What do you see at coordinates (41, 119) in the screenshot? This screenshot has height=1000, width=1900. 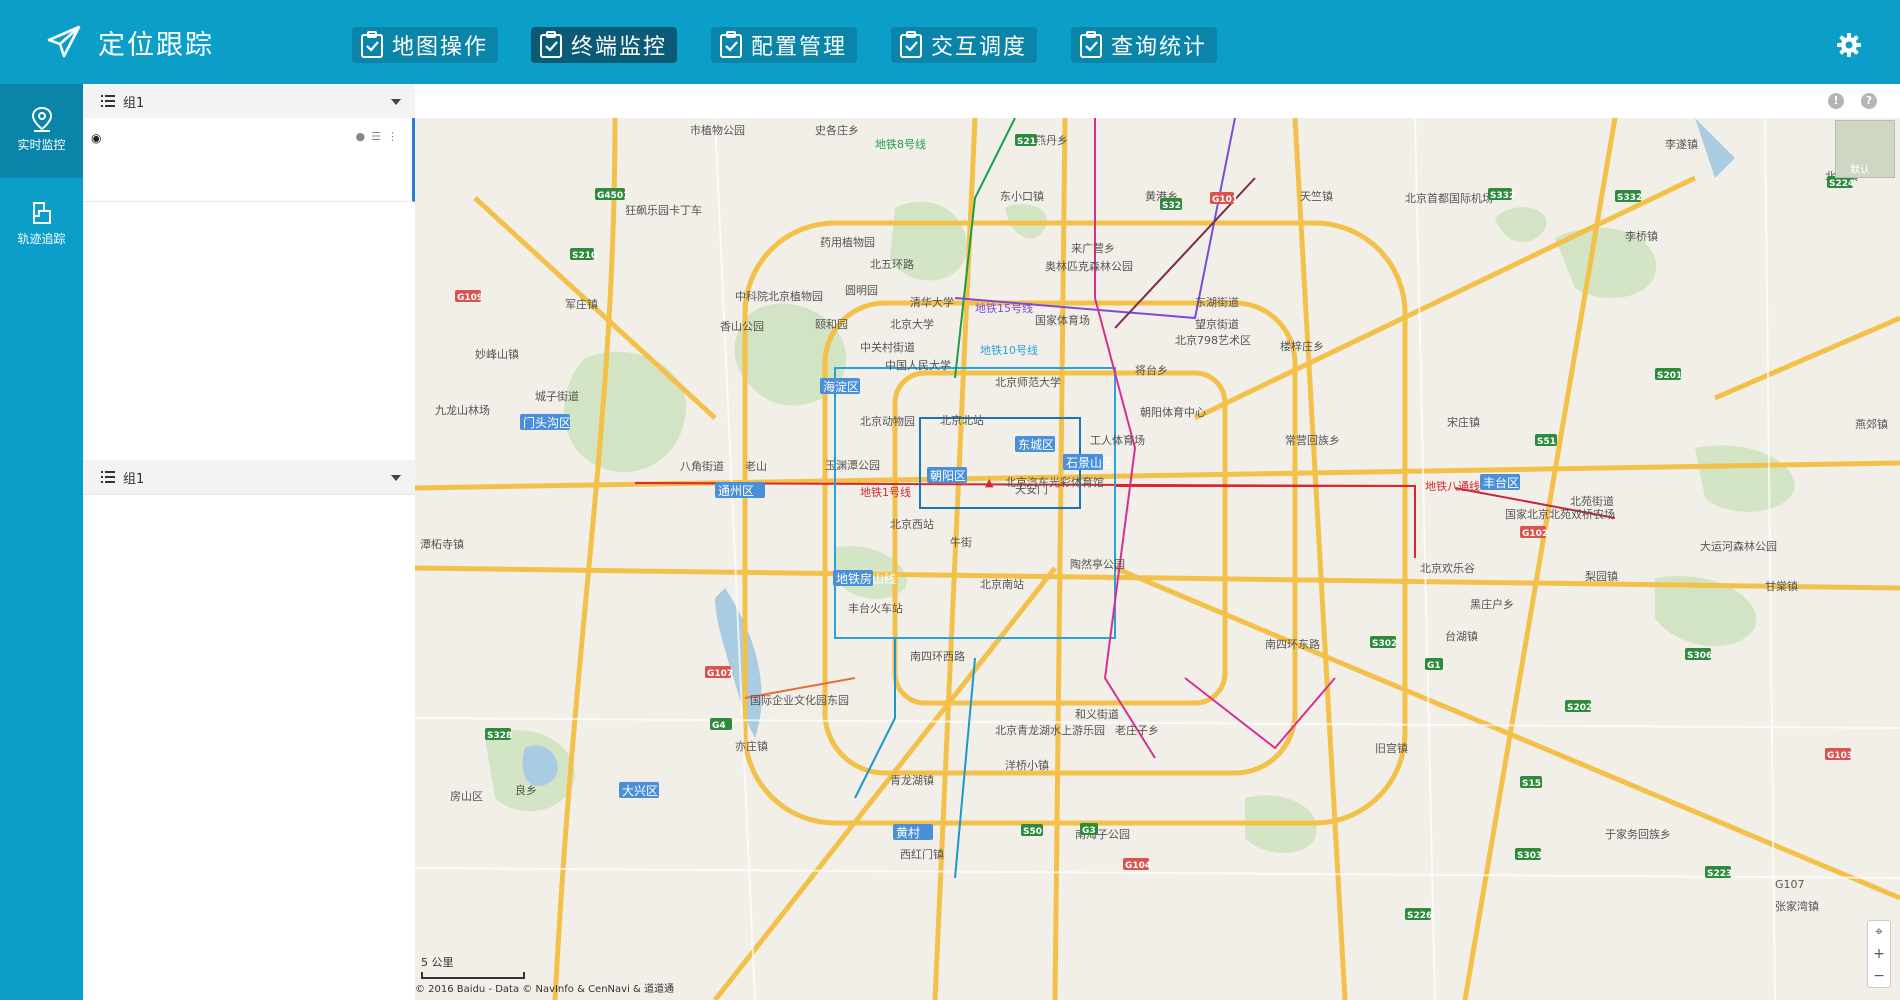 I see `location-pin-icon` at bounding box center [41, 119].